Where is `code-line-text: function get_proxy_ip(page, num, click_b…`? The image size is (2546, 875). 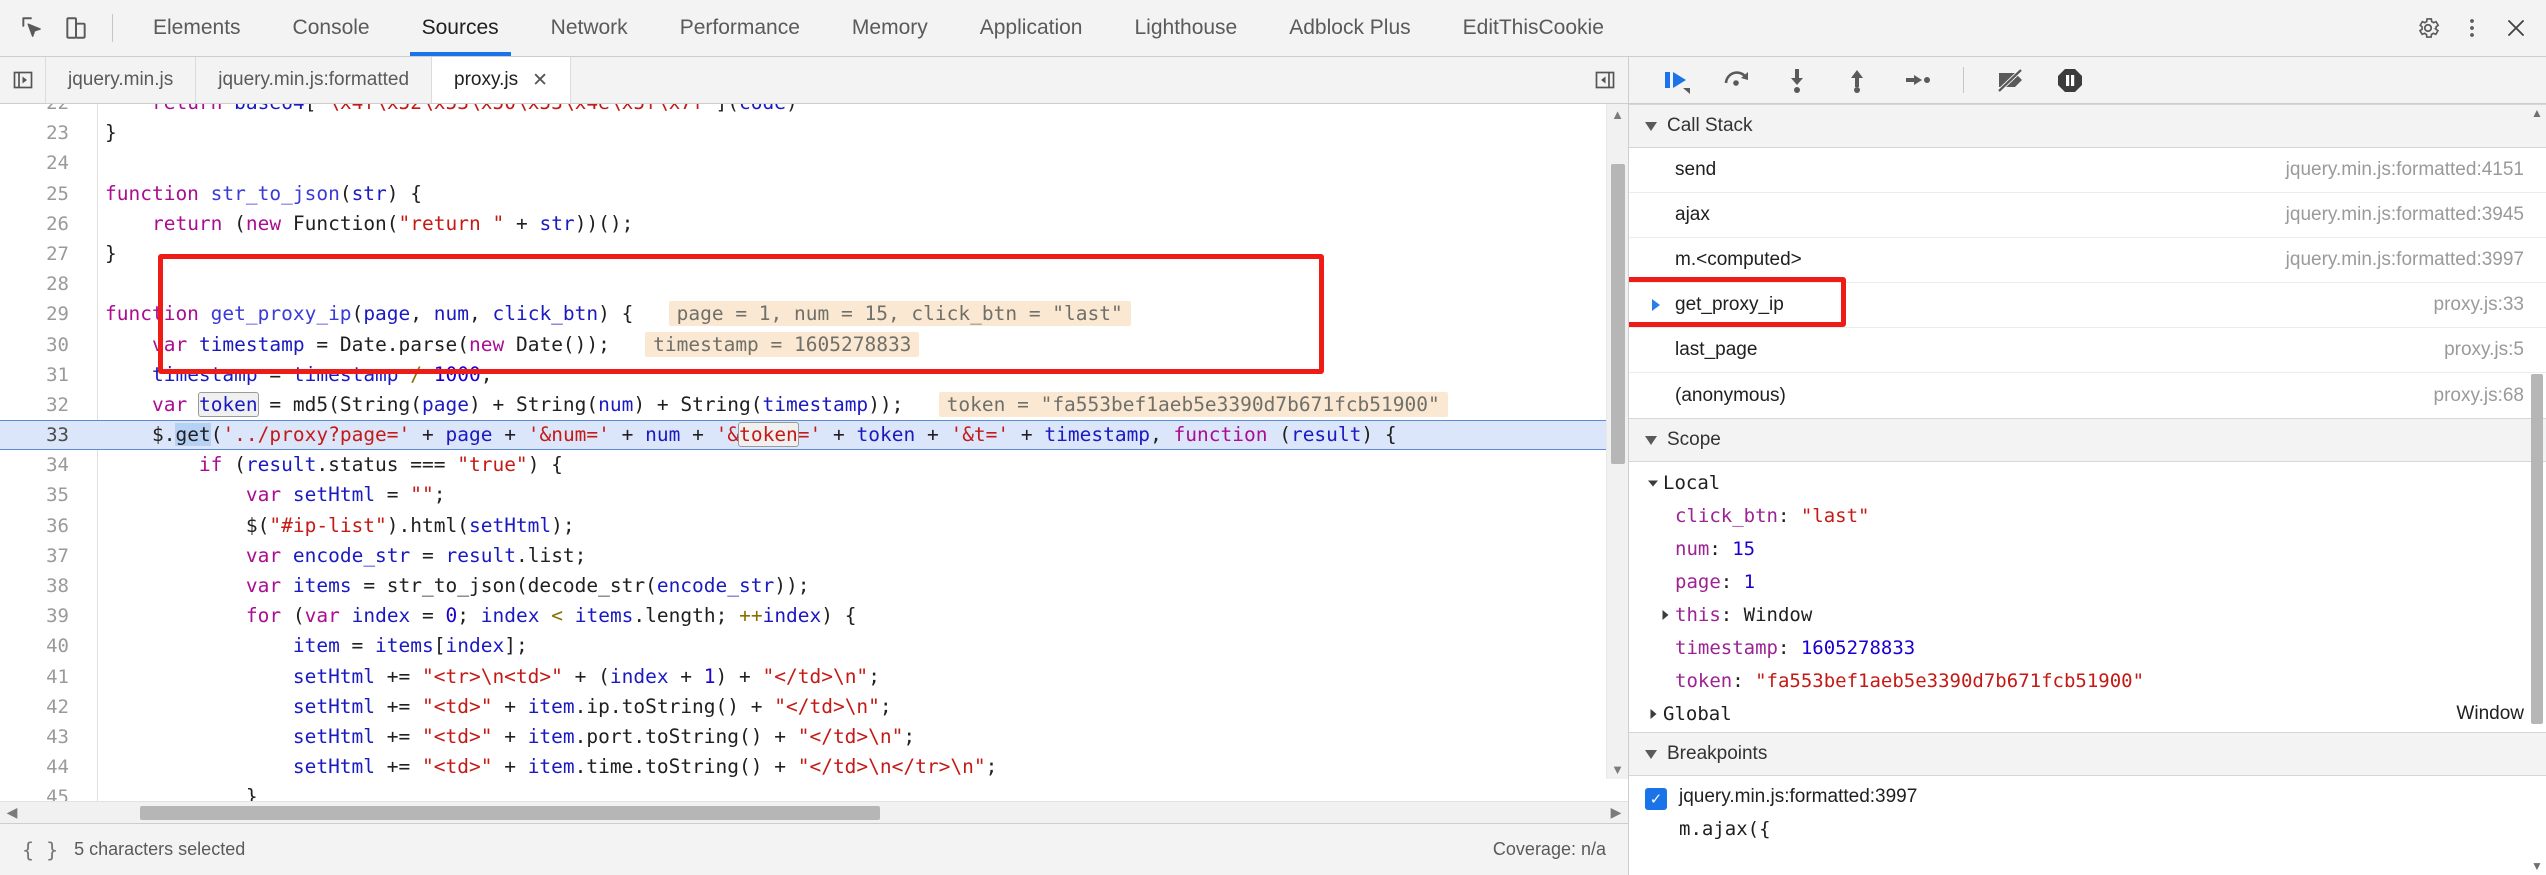
code-line-text: function get_proxy_ip(page, num, click_b… is located at coordinates (856, 314).